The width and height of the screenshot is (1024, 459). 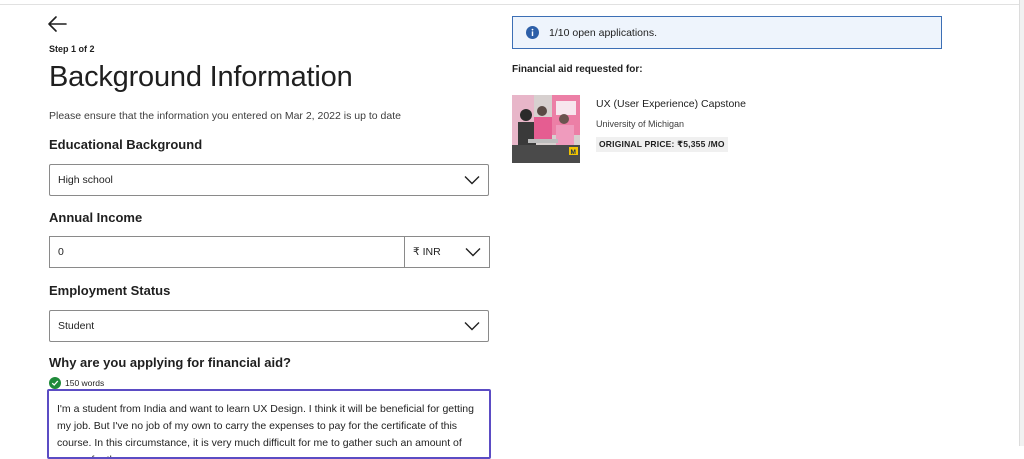 I want to click on step-indicator: Step 1 of 2, so click(x=72, y=49).